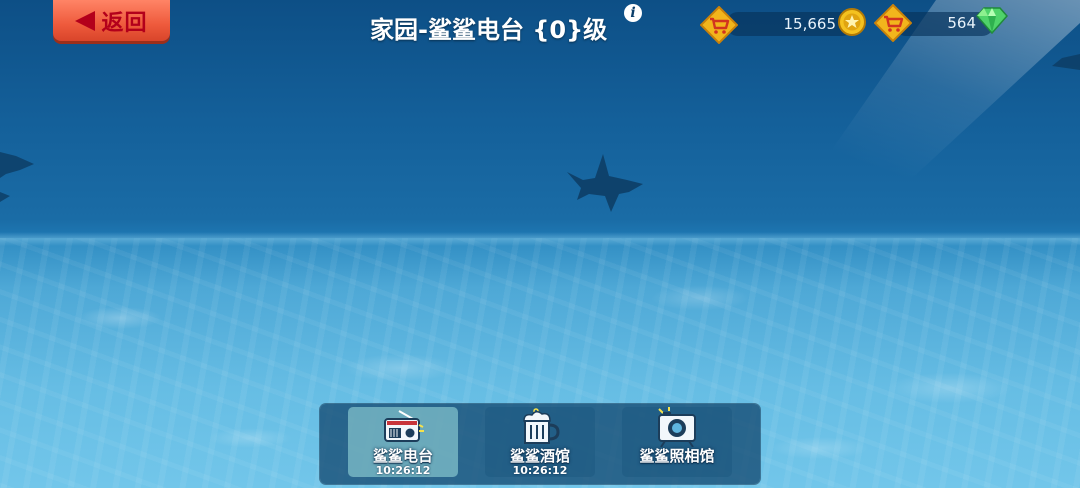  Describe the element at coordinates (992, 20) in the screenshot. I see `gem-icon` at that location.